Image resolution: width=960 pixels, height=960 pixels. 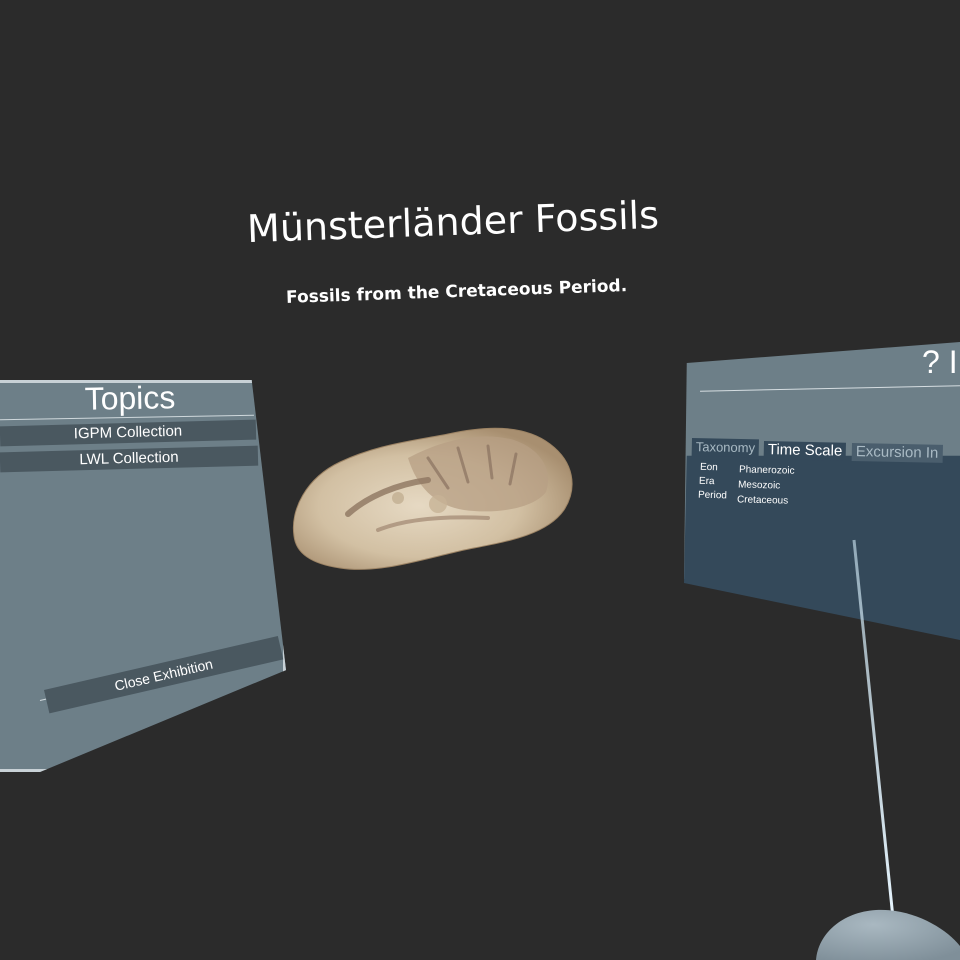 What do you see at coordinates (805, 451) in the screenshot?
I see `tab-time-scale: Time Scale` at bounding box center [805, 451].